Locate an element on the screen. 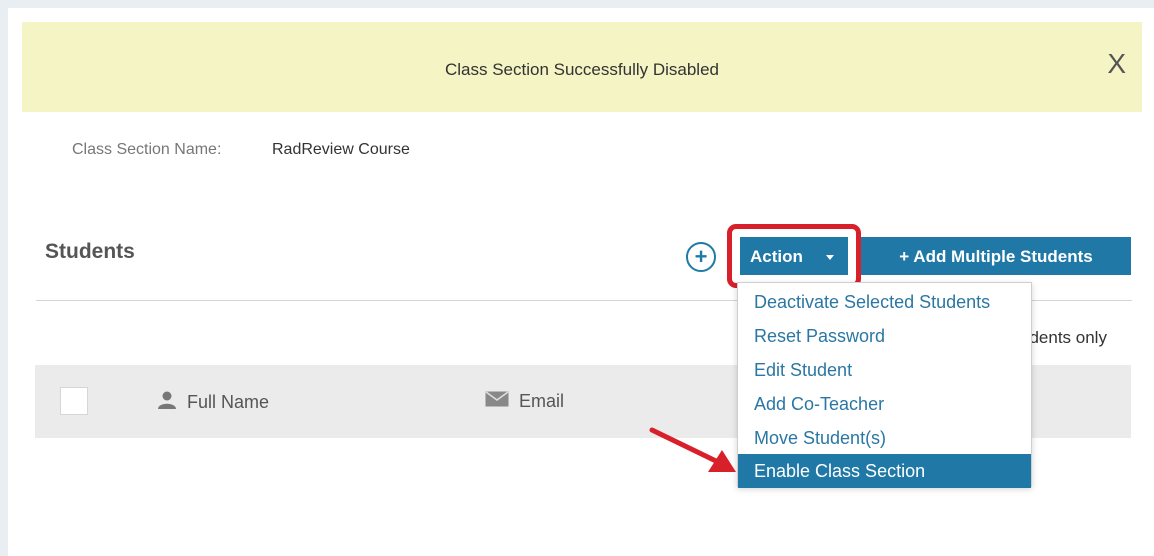  menu-item-edit-student: Edit Student is located at coordinates (884, 370).